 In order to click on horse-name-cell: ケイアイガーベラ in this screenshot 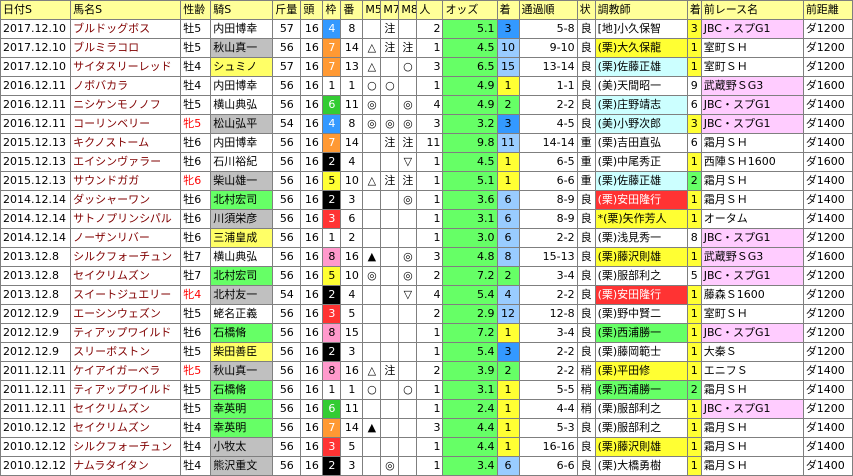, I will do `click(126, 371)`.